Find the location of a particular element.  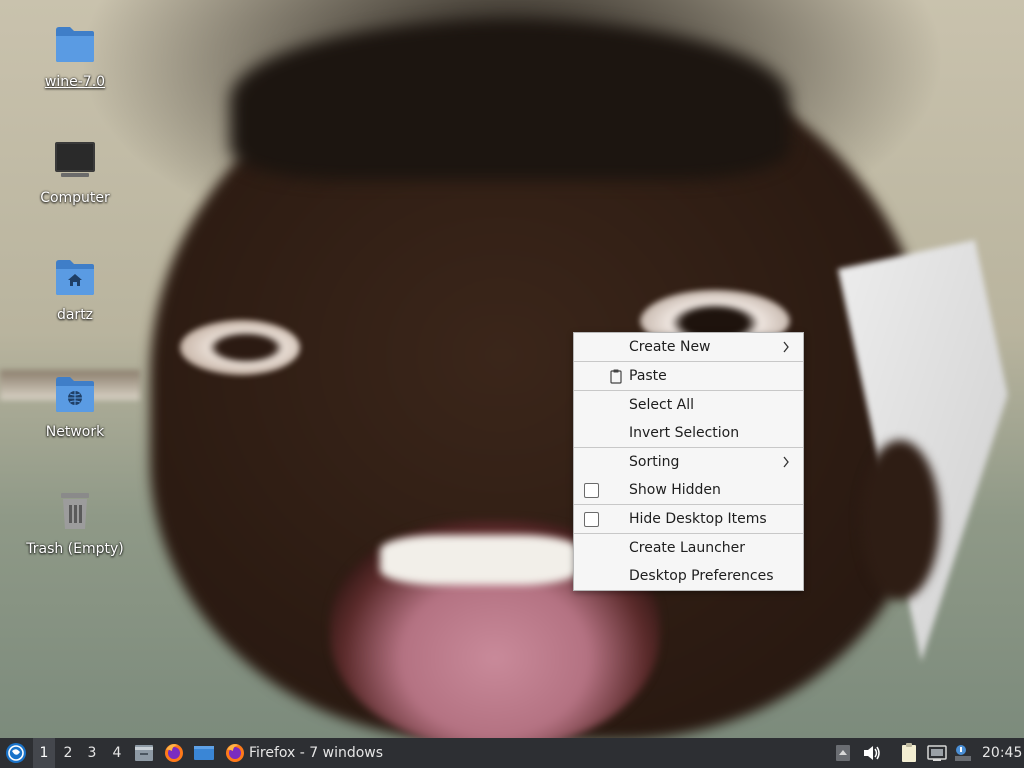

show-desktop-button is located at coordinates (204, 753).